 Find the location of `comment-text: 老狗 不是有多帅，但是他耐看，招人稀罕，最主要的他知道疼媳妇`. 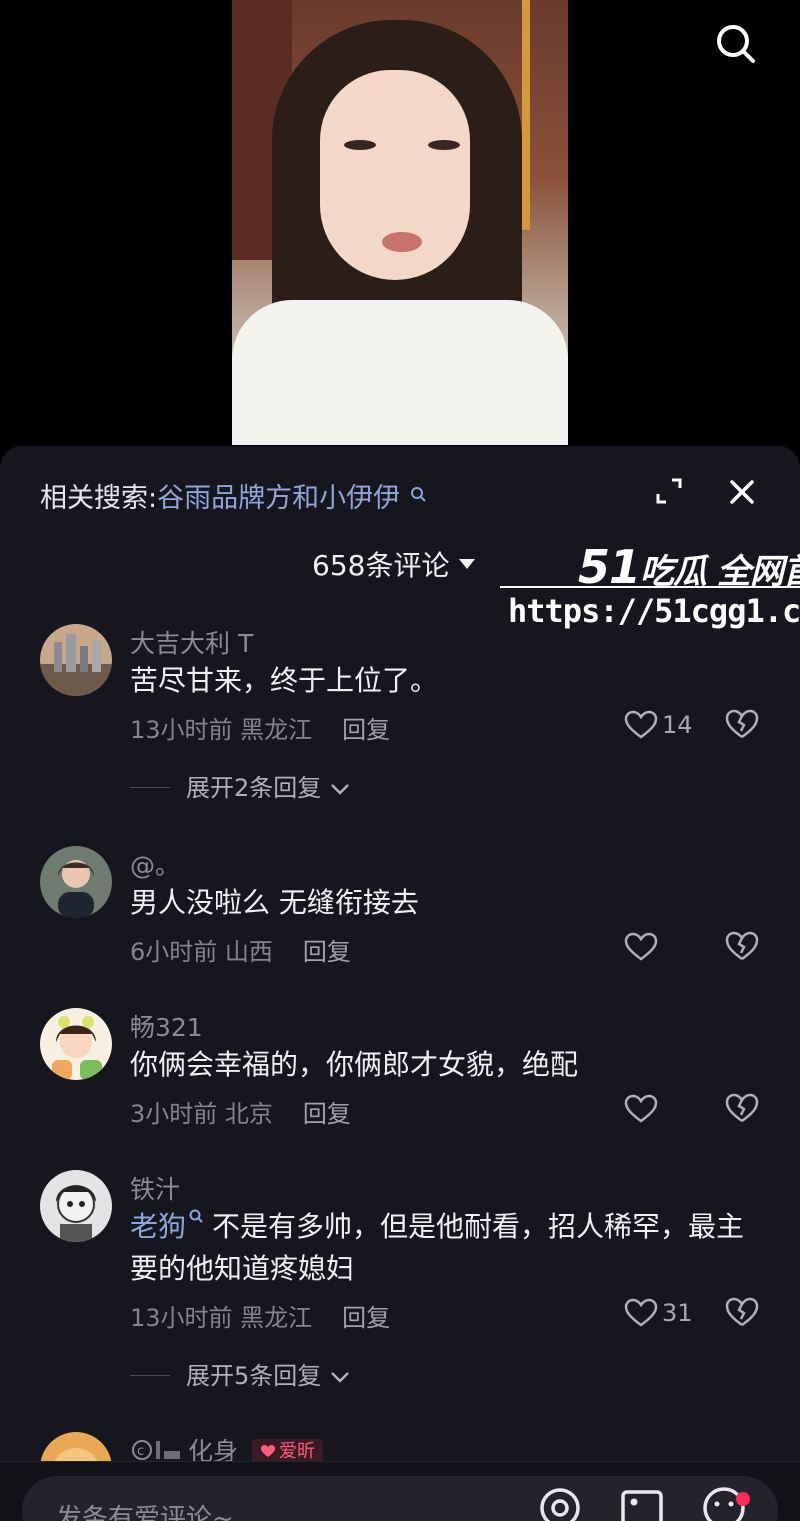

comment-text: 老狗 不是有多帅，但是他耐看，招人稀罕，最主要的他知道疼媳妇 is located at coordinates (450, 1248).